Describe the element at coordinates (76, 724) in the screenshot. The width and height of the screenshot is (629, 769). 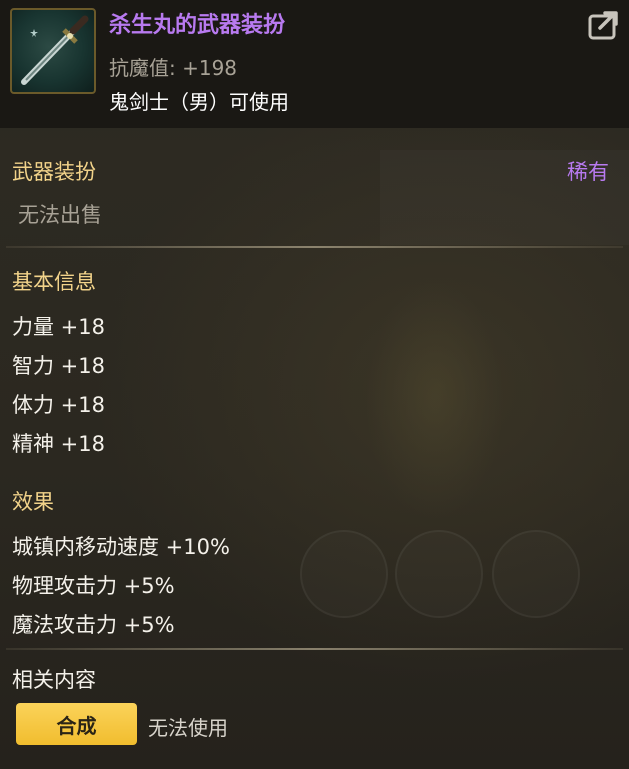
I see `combine-button: 合成` at that location.